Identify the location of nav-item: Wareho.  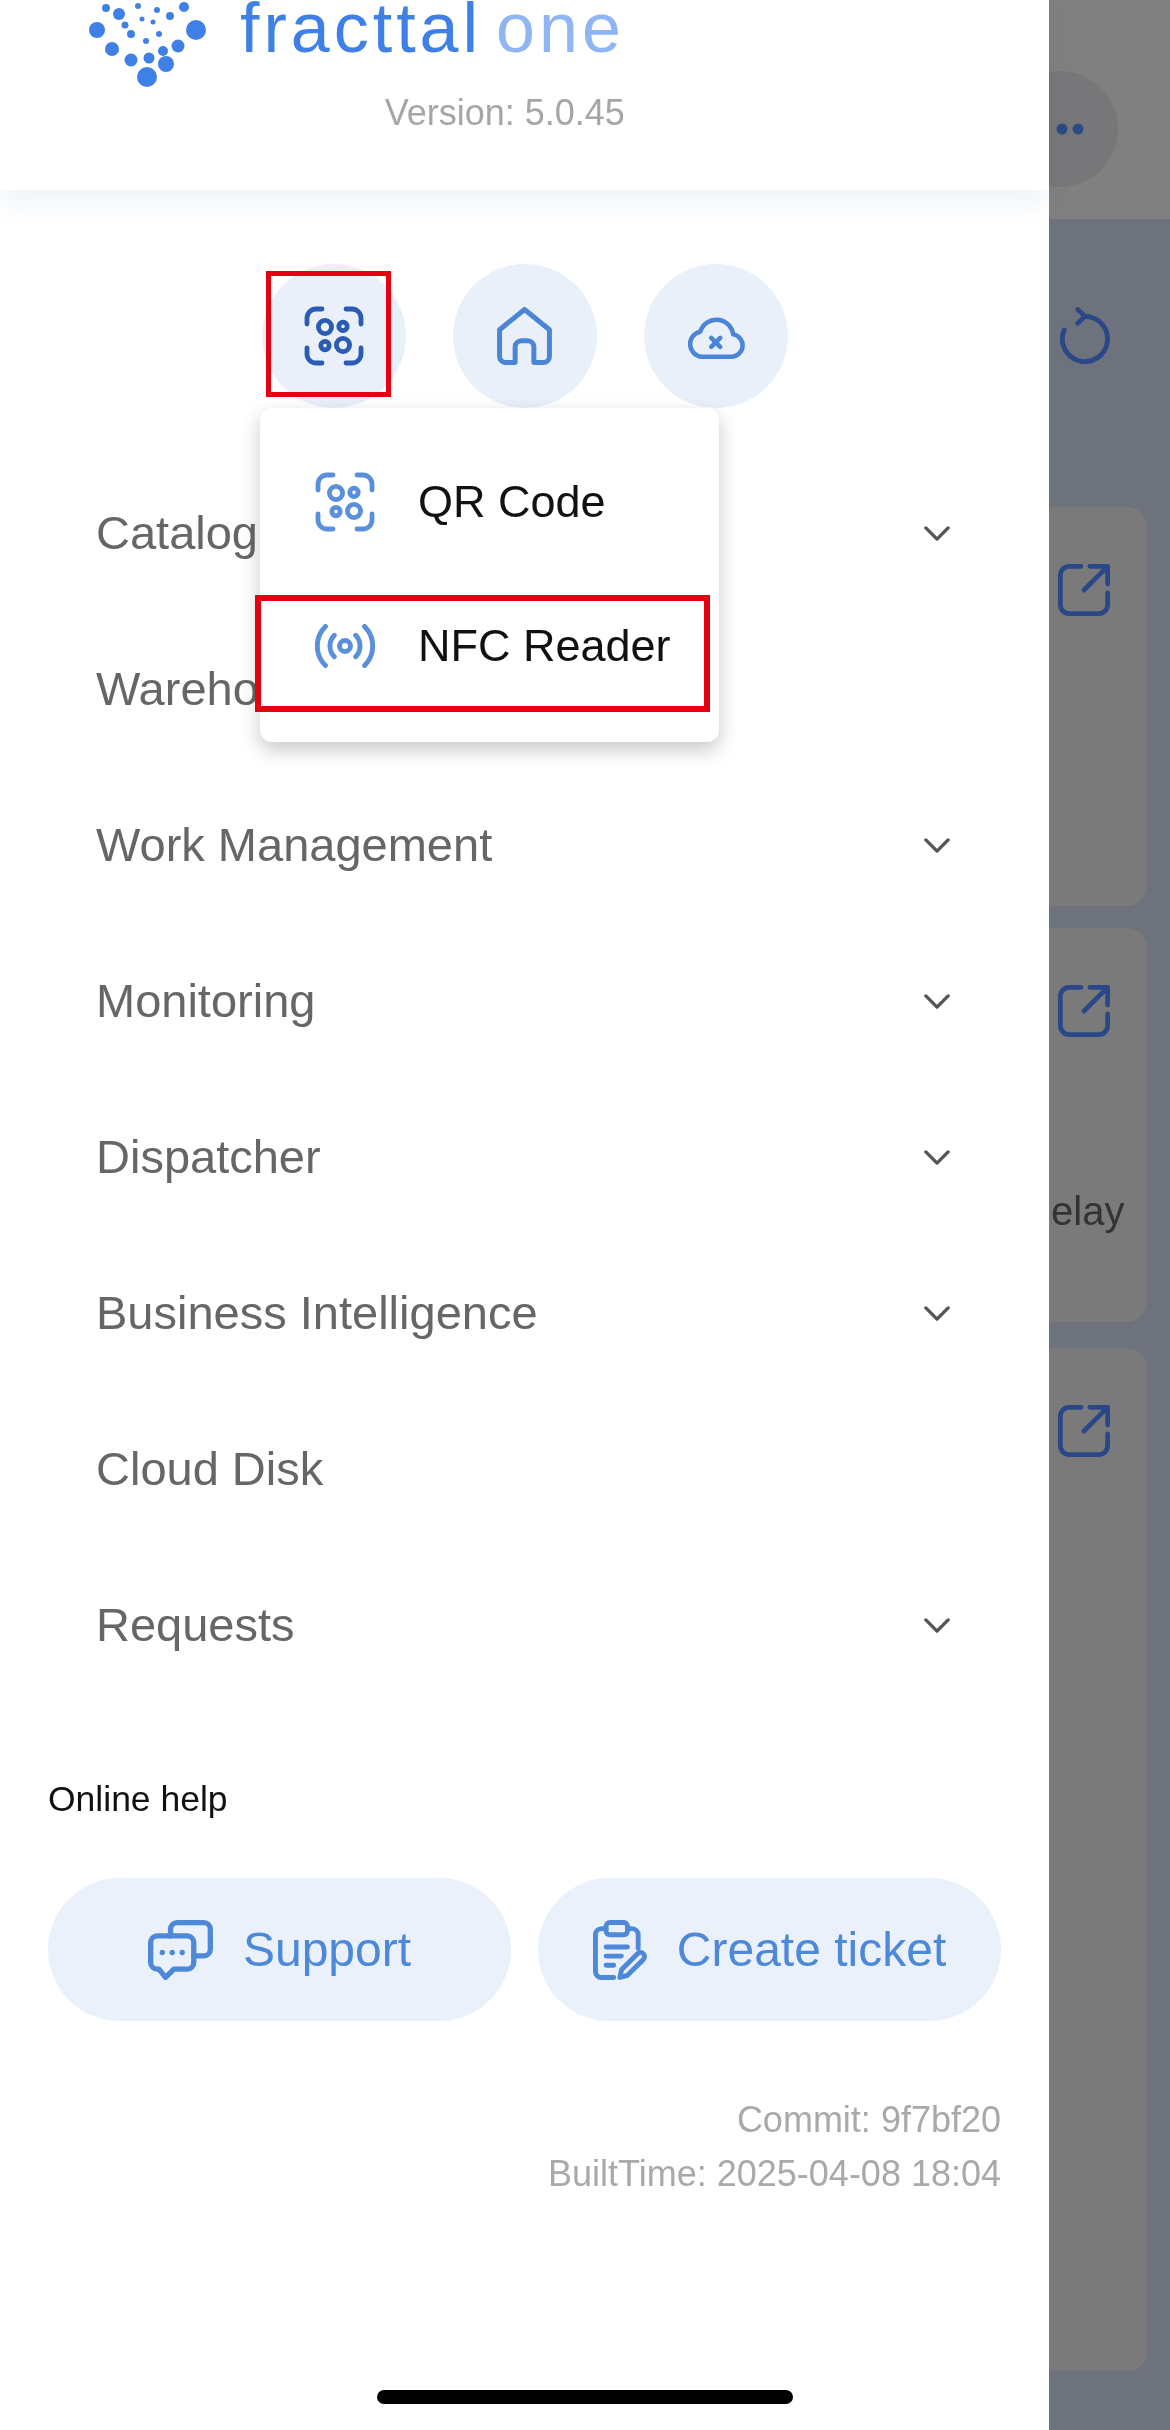
(177, 689).